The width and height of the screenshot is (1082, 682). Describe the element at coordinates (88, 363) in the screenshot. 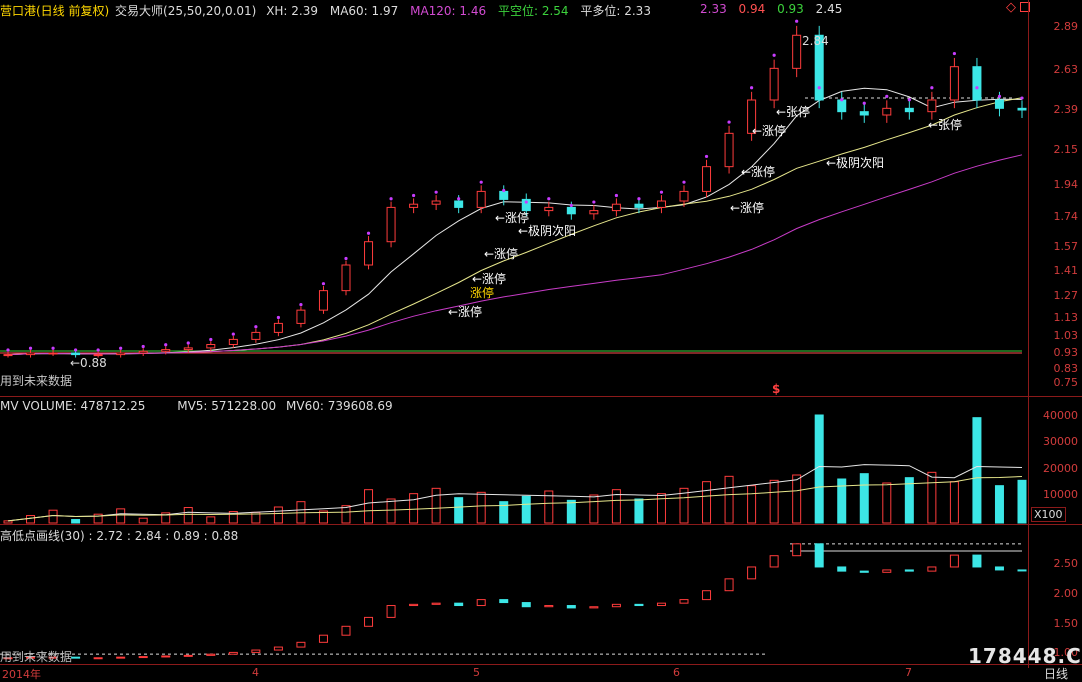

I see `low-label: ←0.88` at that location.